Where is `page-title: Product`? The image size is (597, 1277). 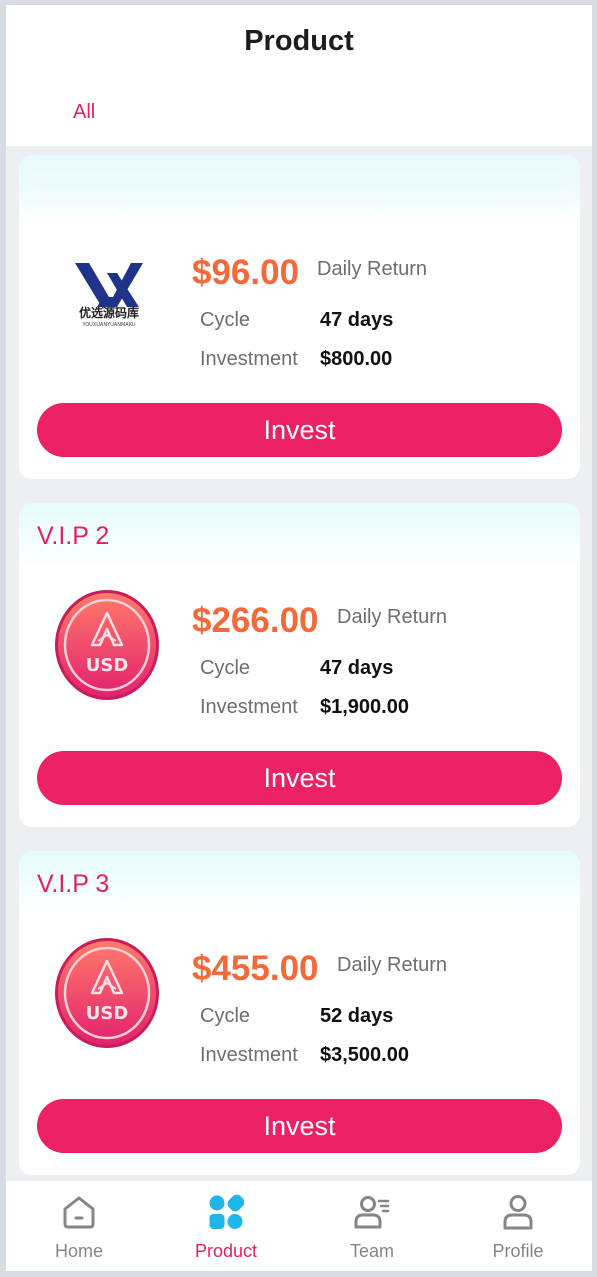
page-title: Product is located at coordinates (299, 41).